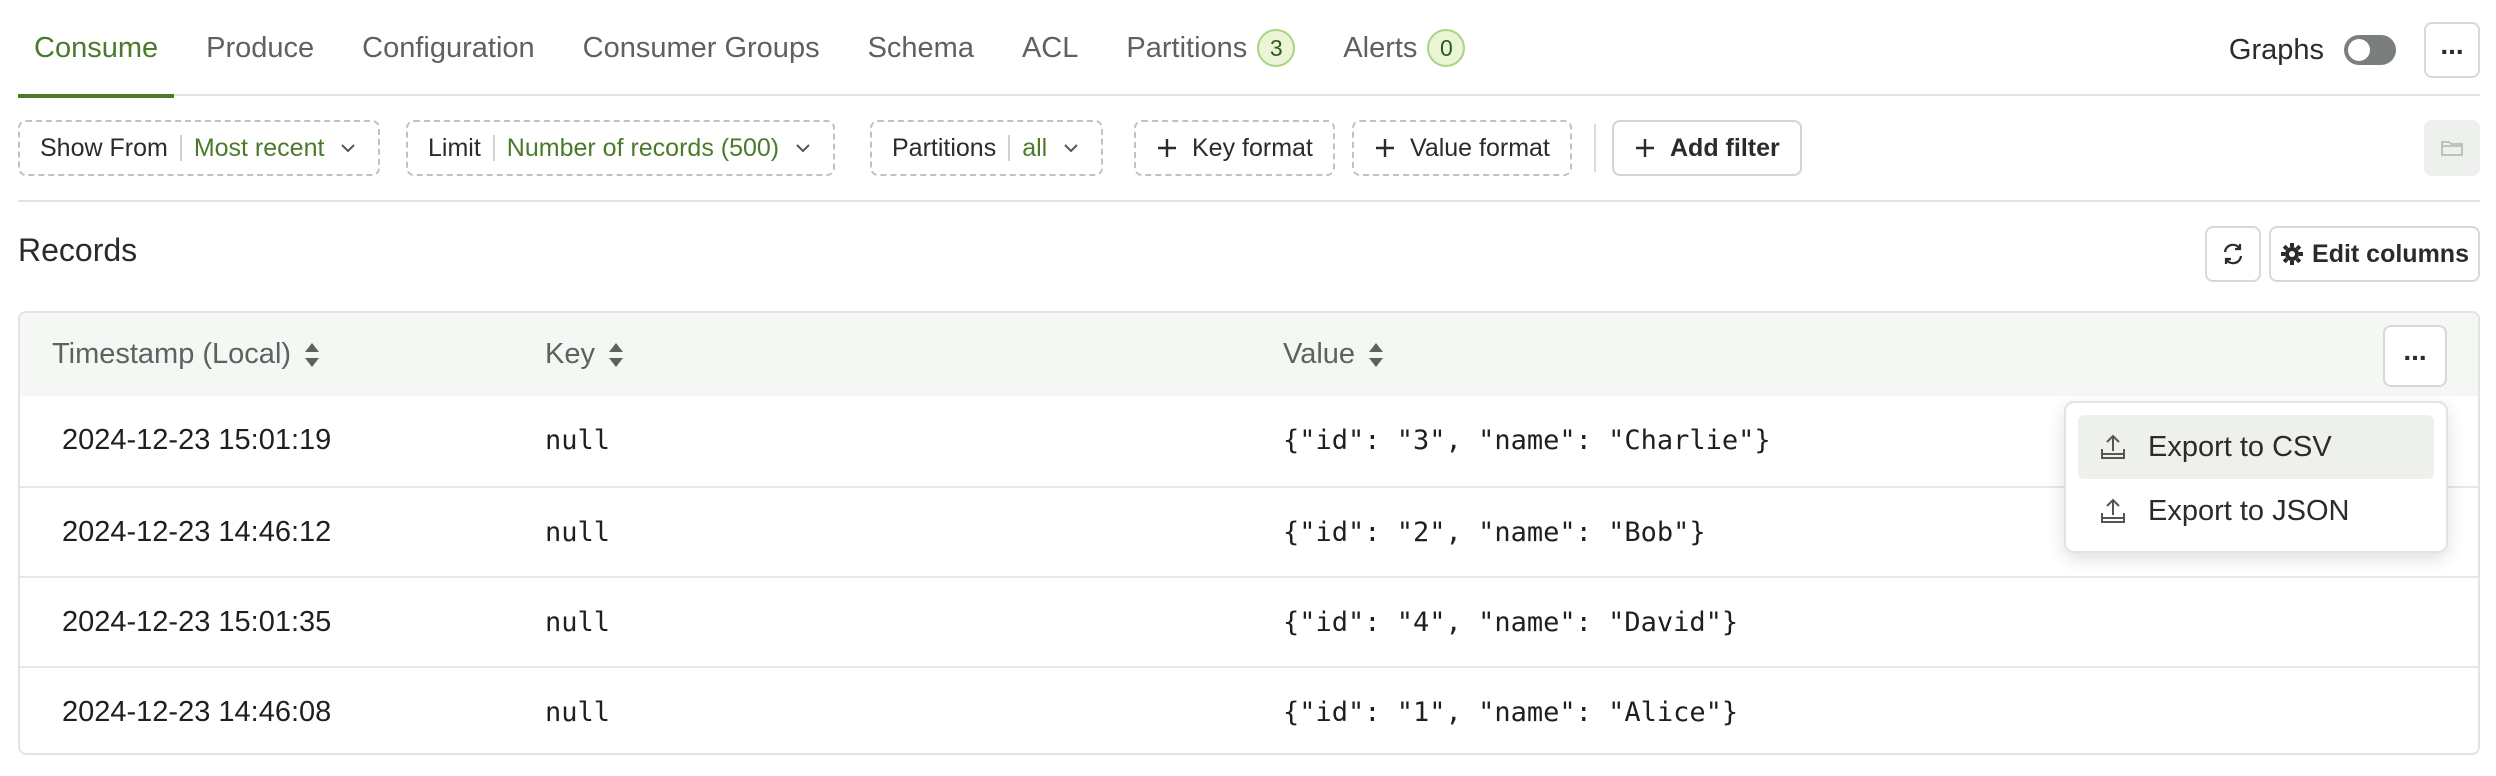 This screenshot has height=776, width=2496. I want to click on refresh-button, so click(2233, 254).